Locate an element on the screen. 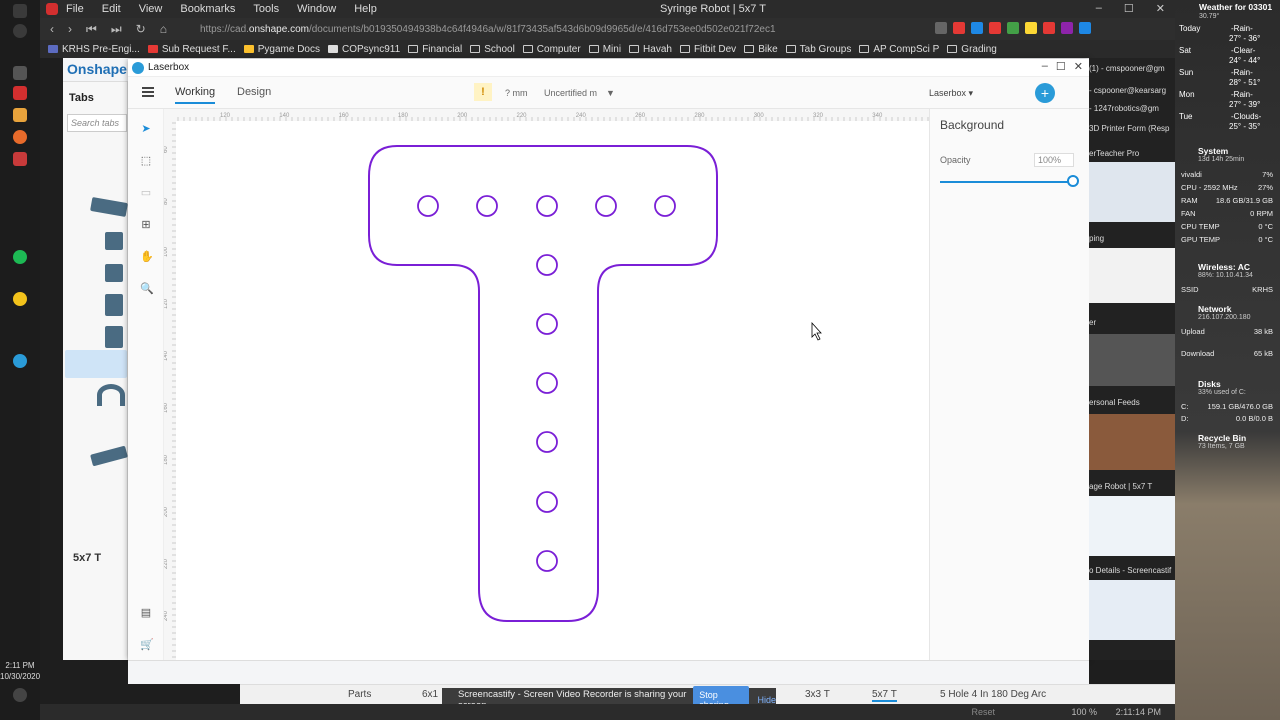  add-shape-tool-icon: ⊞ is located at coordinates (146, 225).